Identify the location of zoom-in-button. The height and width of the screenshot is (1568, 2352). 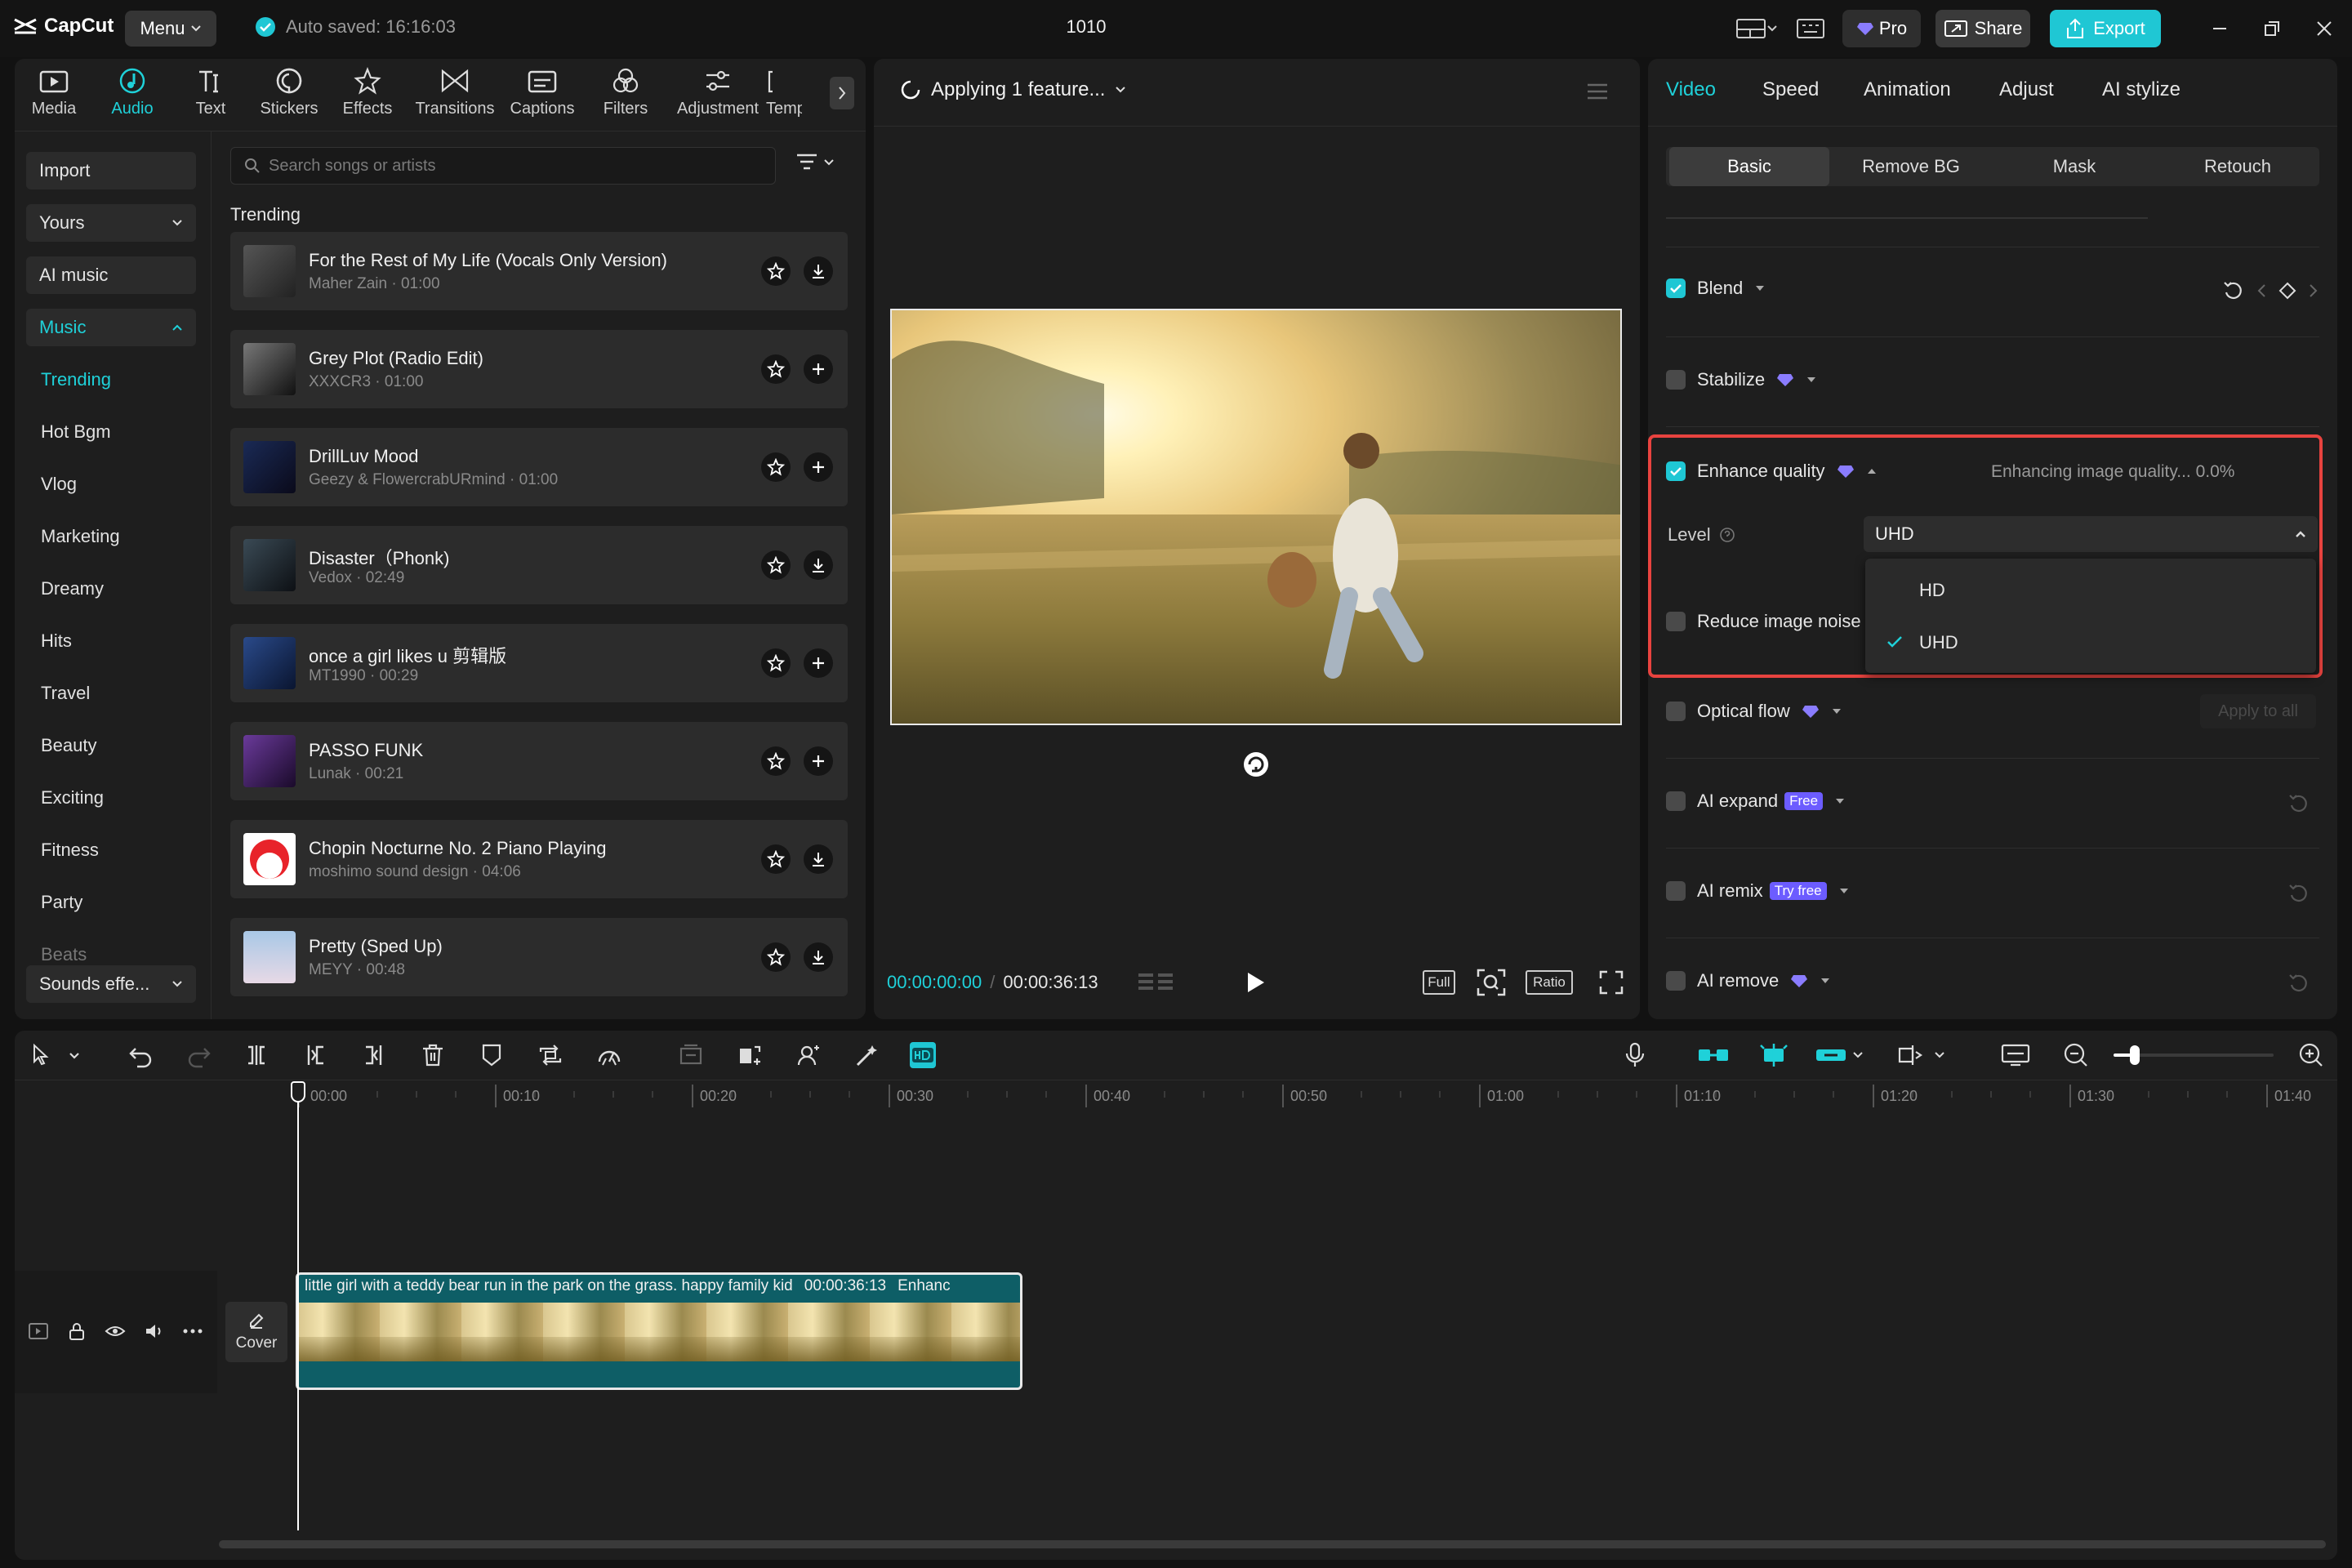
(2311, 1055).